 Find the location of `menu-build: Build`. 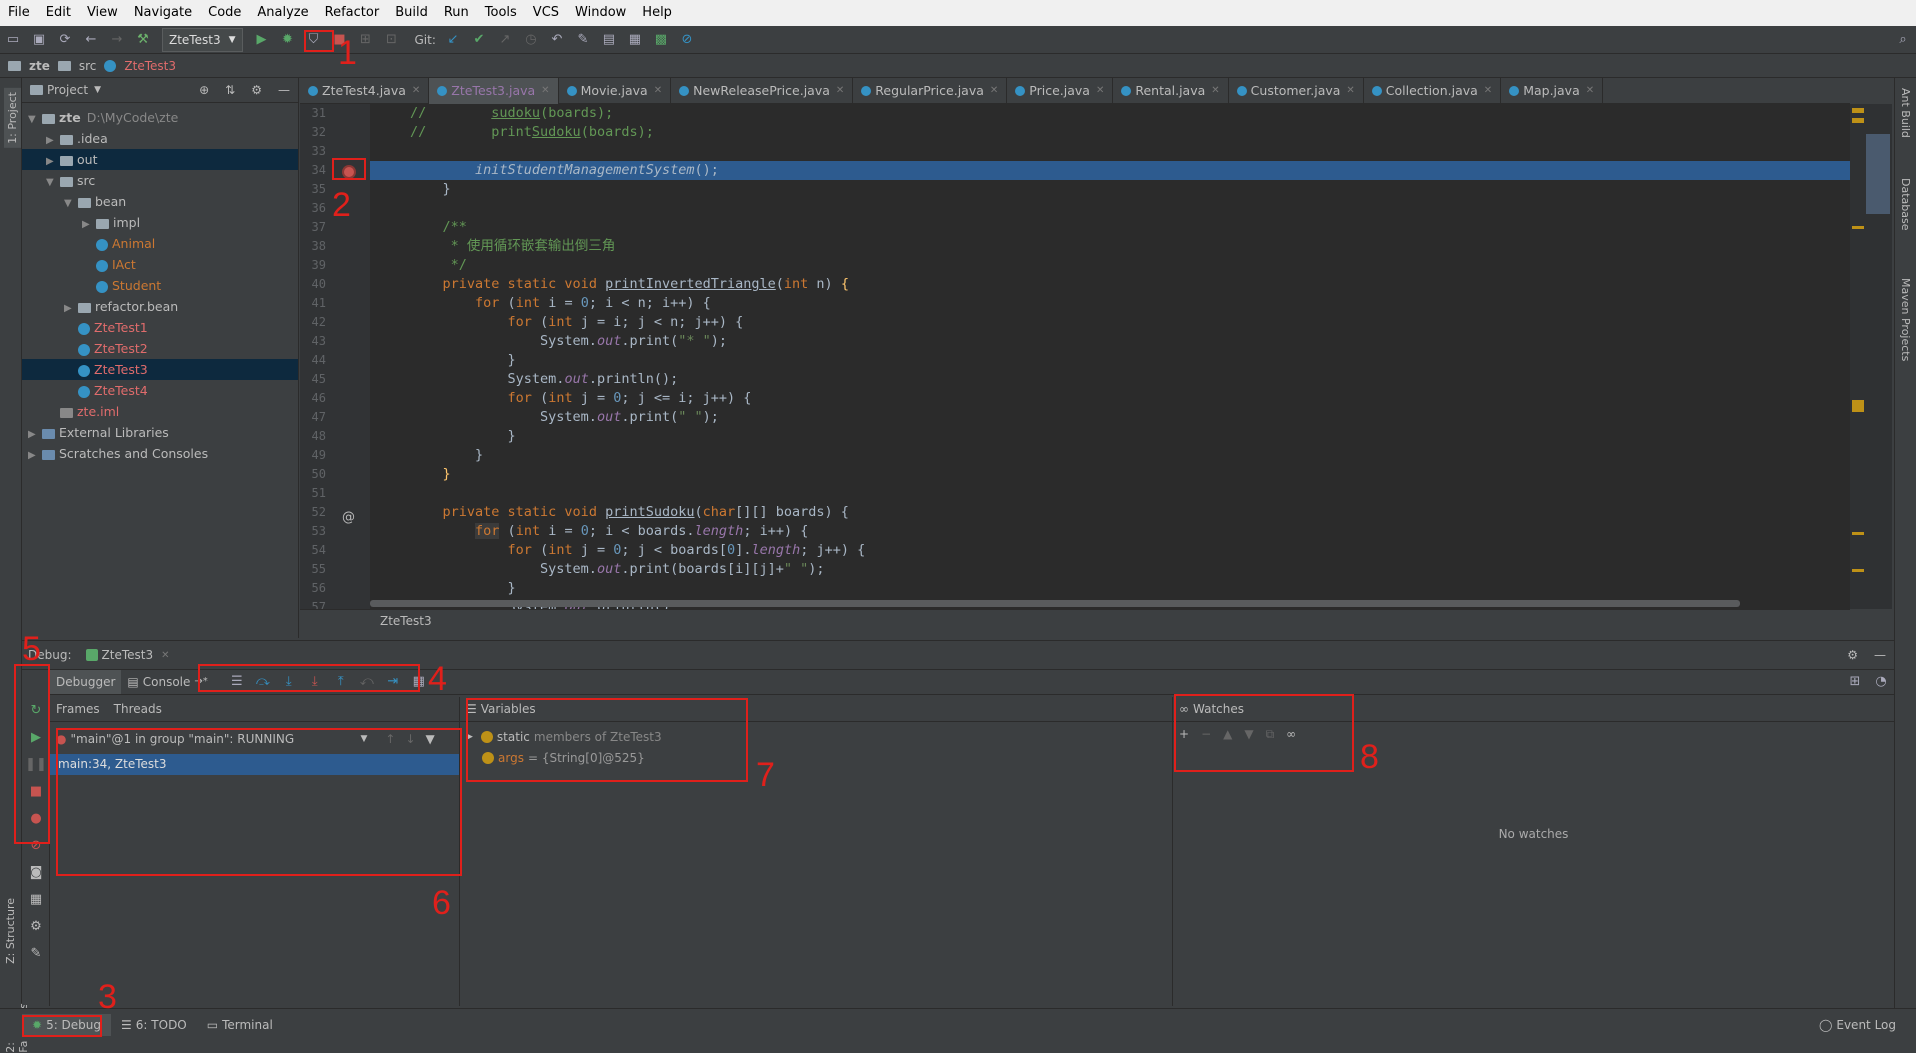

menu-build: Build is located at coordinates (411, 13).